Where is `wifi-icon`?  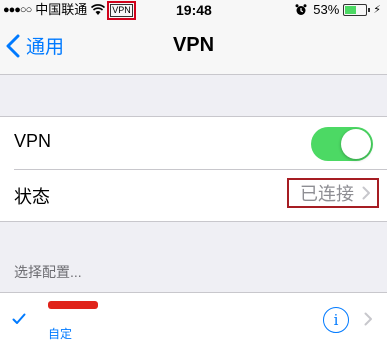
wifi-icon is located at coordinates (98, 9).